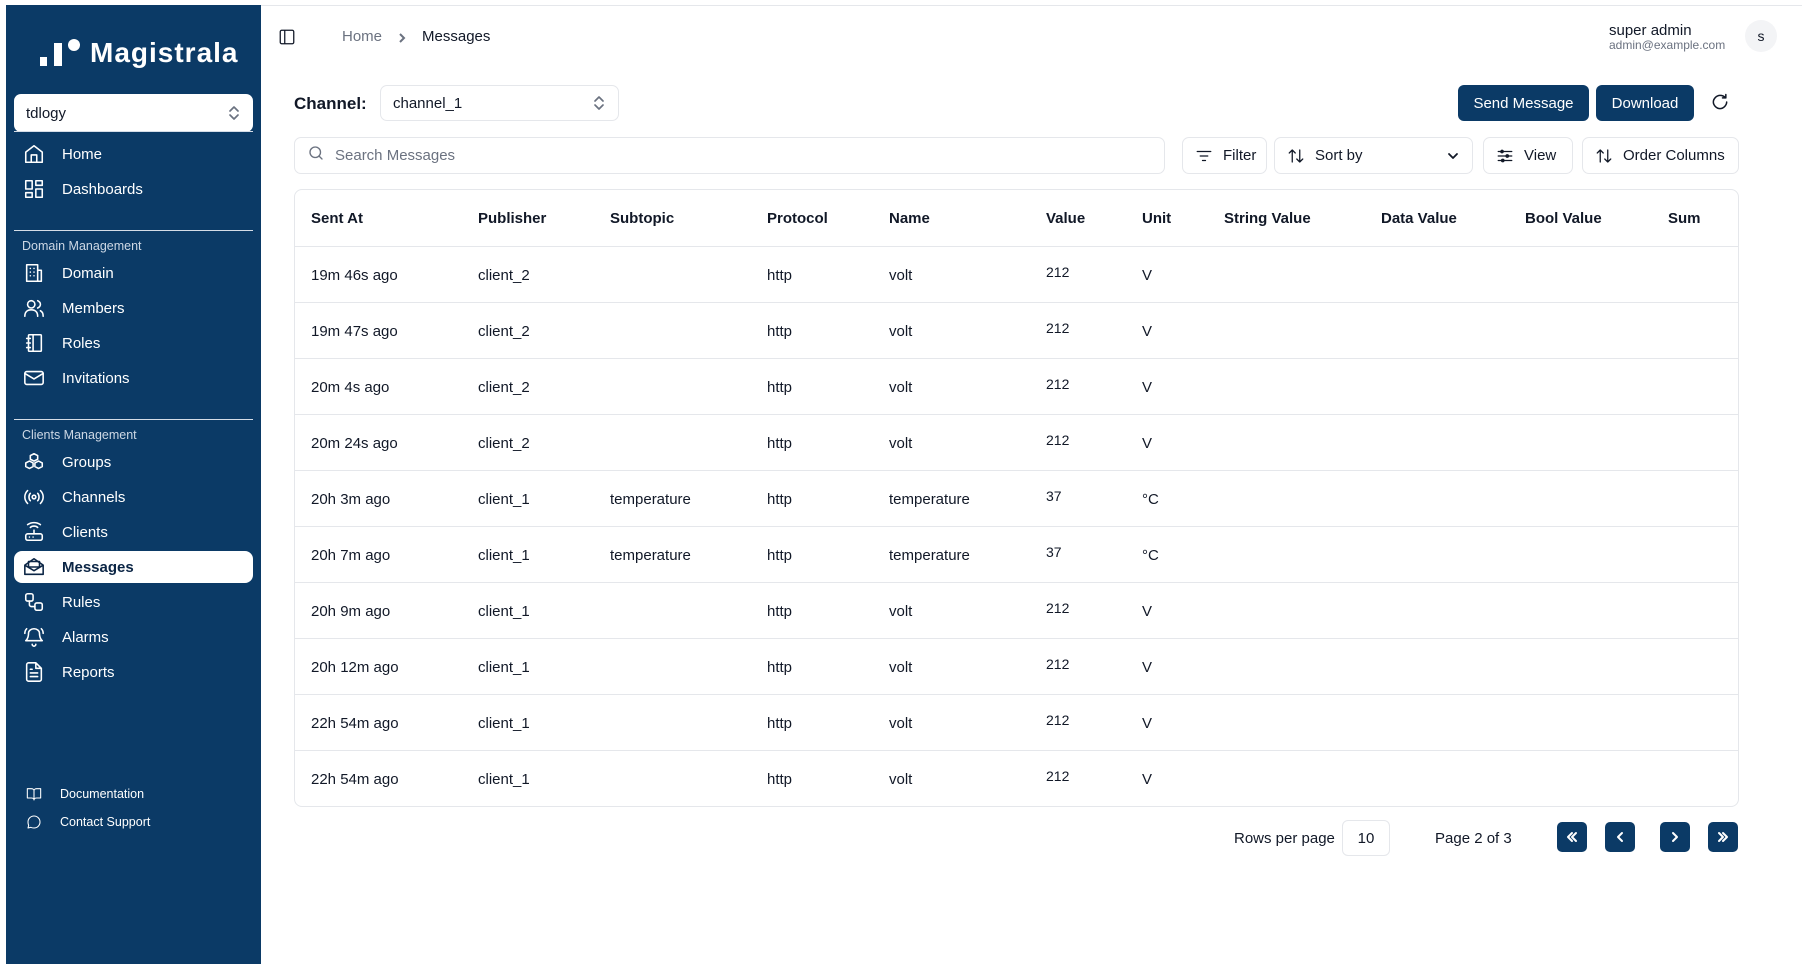 Image resolution: width=1802 pixels, height=964 pixels. I want to click on channel-select: channel_1, so click(499, 103).